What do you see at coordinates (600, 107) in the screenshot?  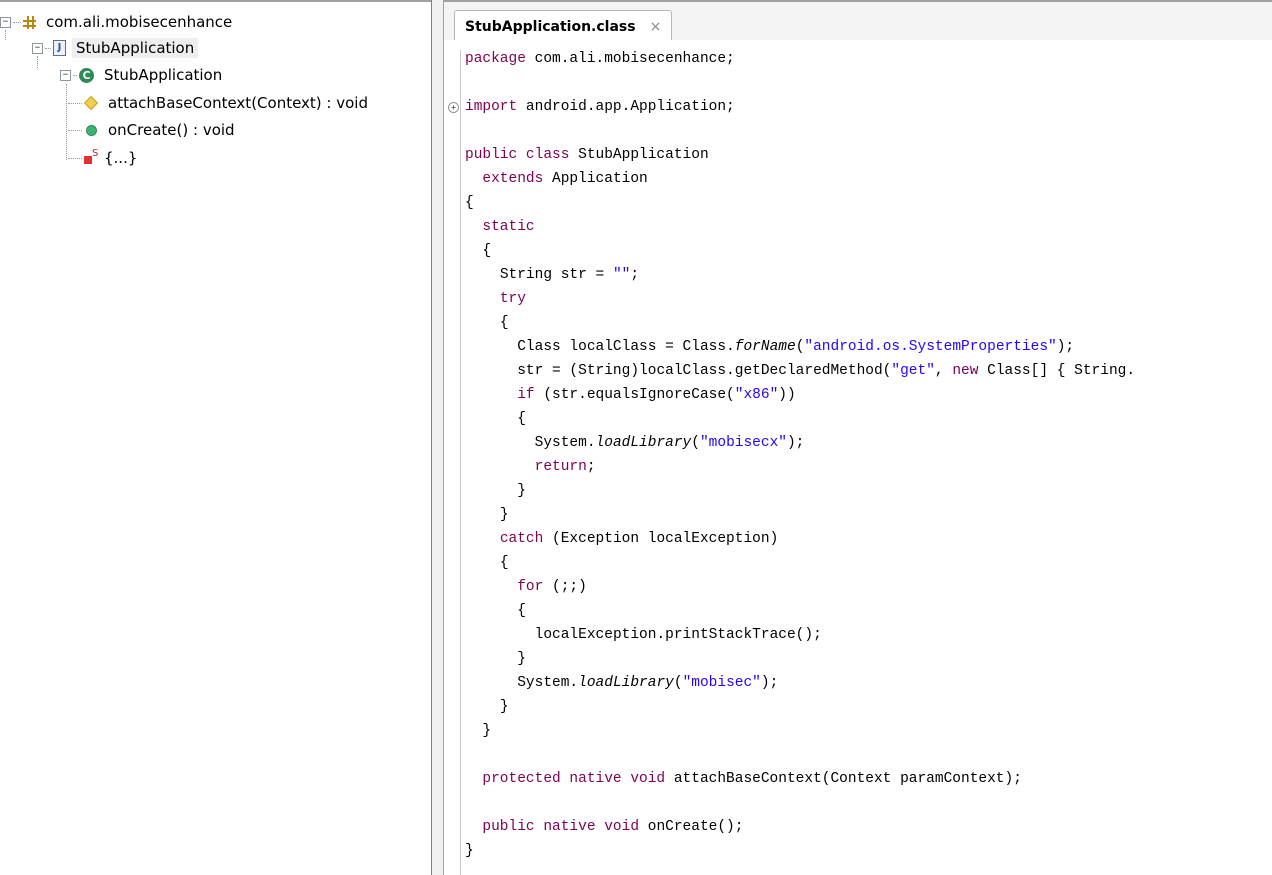 I see `code-line: import android.app.Application;` at bounding box center [600, 107].